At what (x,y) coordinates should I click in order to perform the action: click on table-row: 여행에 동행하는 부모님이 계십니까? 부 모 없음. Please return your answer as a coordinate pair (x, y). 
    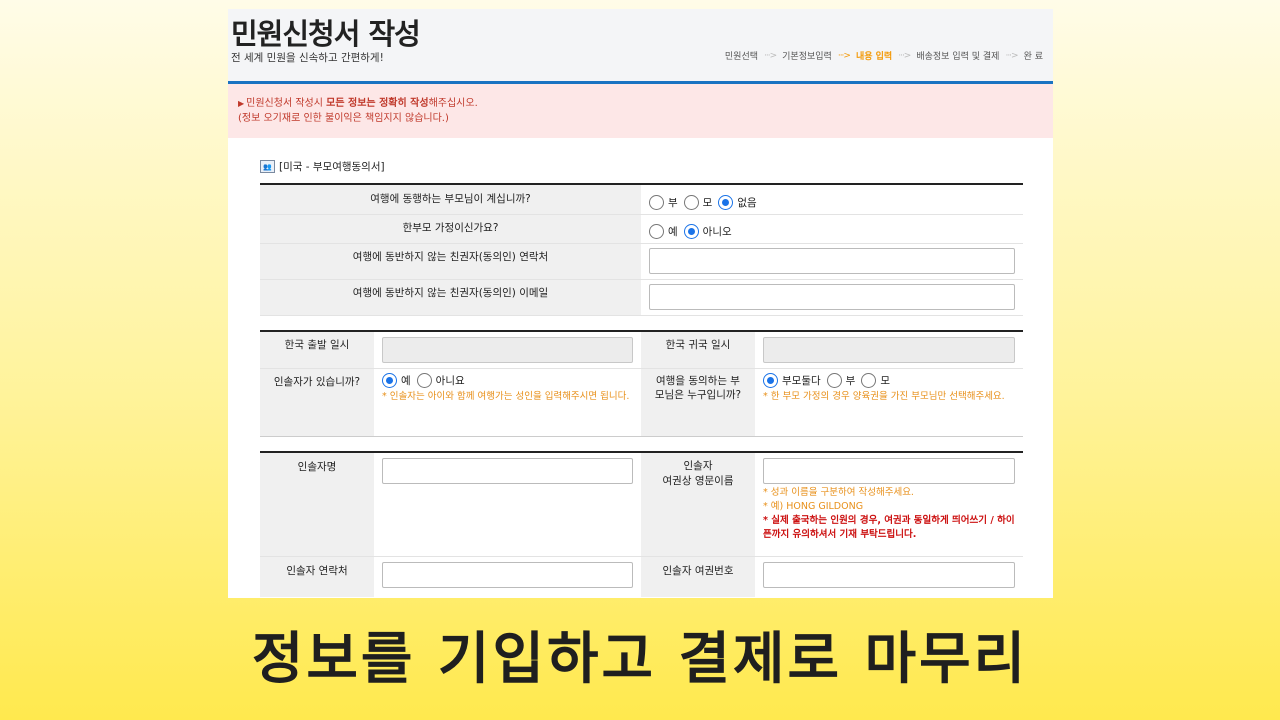
    Looking at the image, I should click on (641, 200).